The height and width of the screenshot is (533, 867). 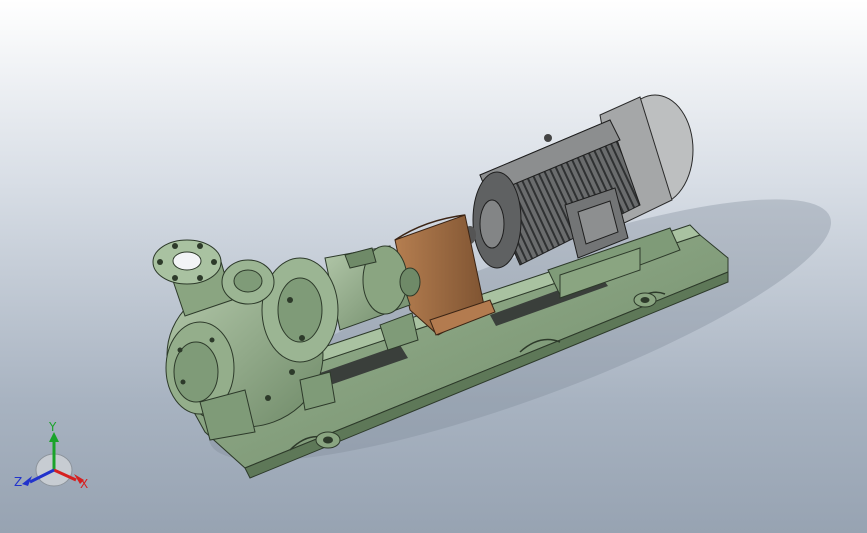 I want to click on z-axis-label: Z, so click(x=18, y=482).